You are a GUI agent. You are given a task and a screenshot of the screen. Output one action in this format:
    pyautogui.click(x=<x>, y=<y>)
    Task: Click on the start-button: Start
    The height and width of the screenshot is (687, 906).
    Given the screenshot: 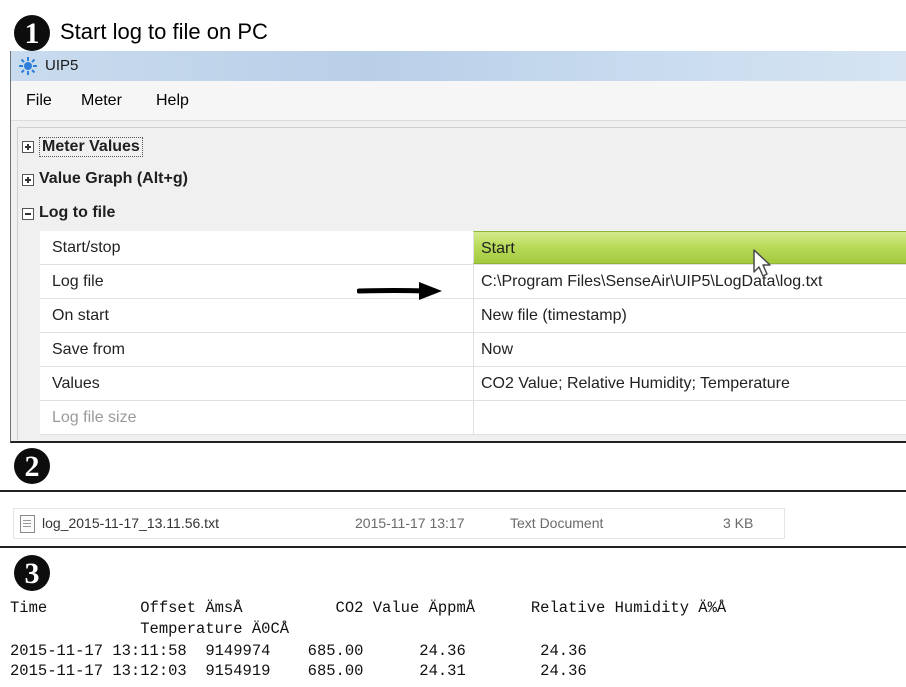 What is the action you would take?
    pyautogui.click(x=689, y=247)
    